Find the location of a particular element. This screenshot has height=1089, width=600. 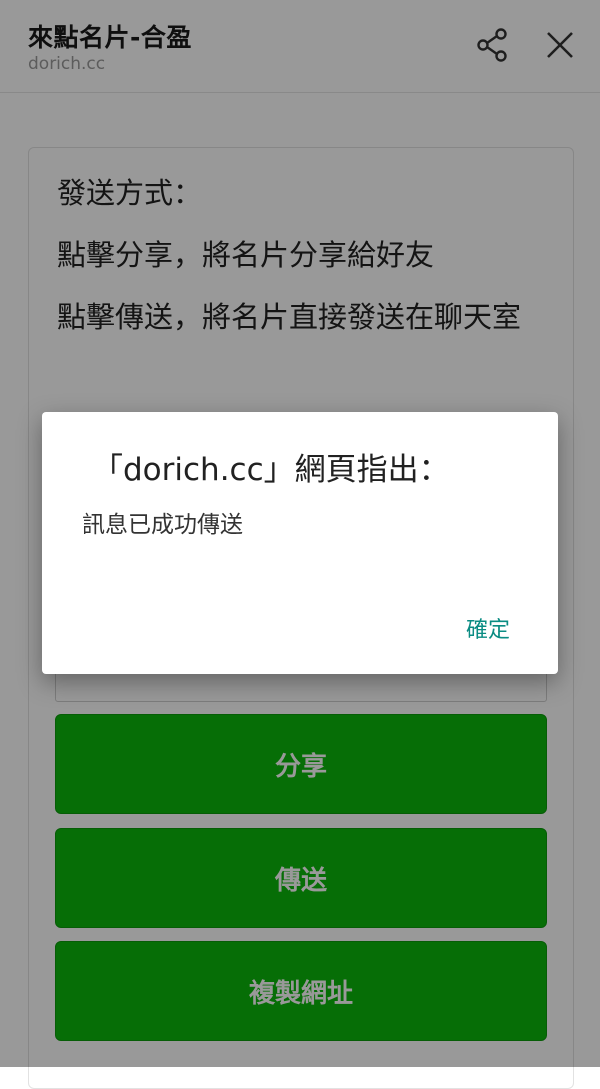

confirm-button: 確定 is located at coordinates (488, 628).